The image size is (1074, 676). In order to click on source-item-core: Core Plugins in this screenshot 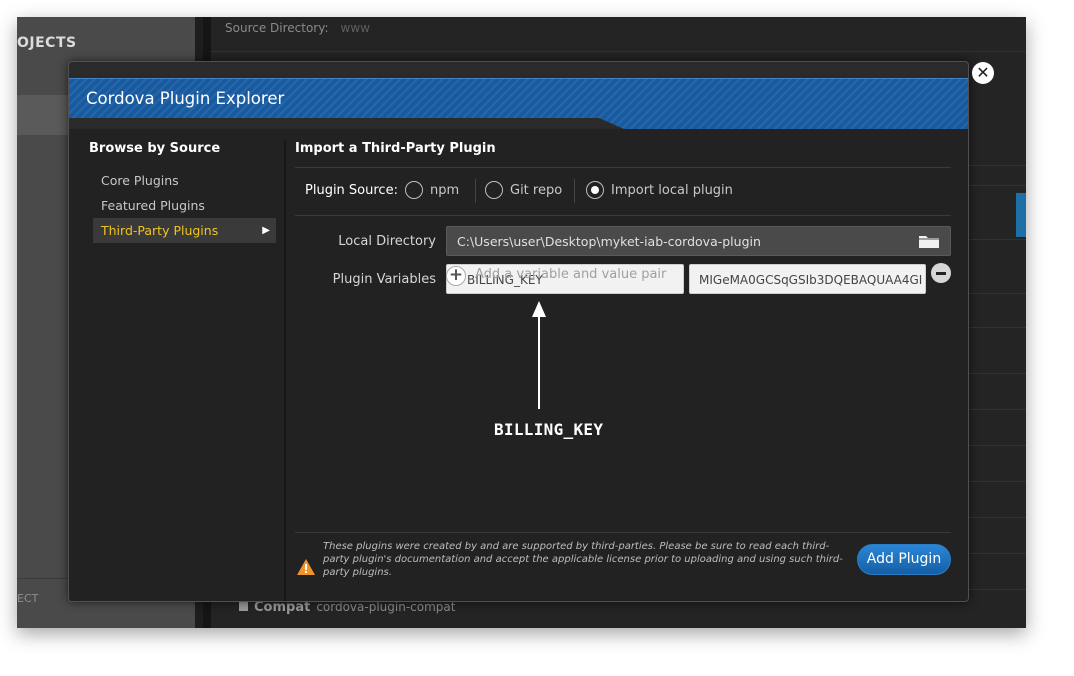, I will do `click(184, 180)`.